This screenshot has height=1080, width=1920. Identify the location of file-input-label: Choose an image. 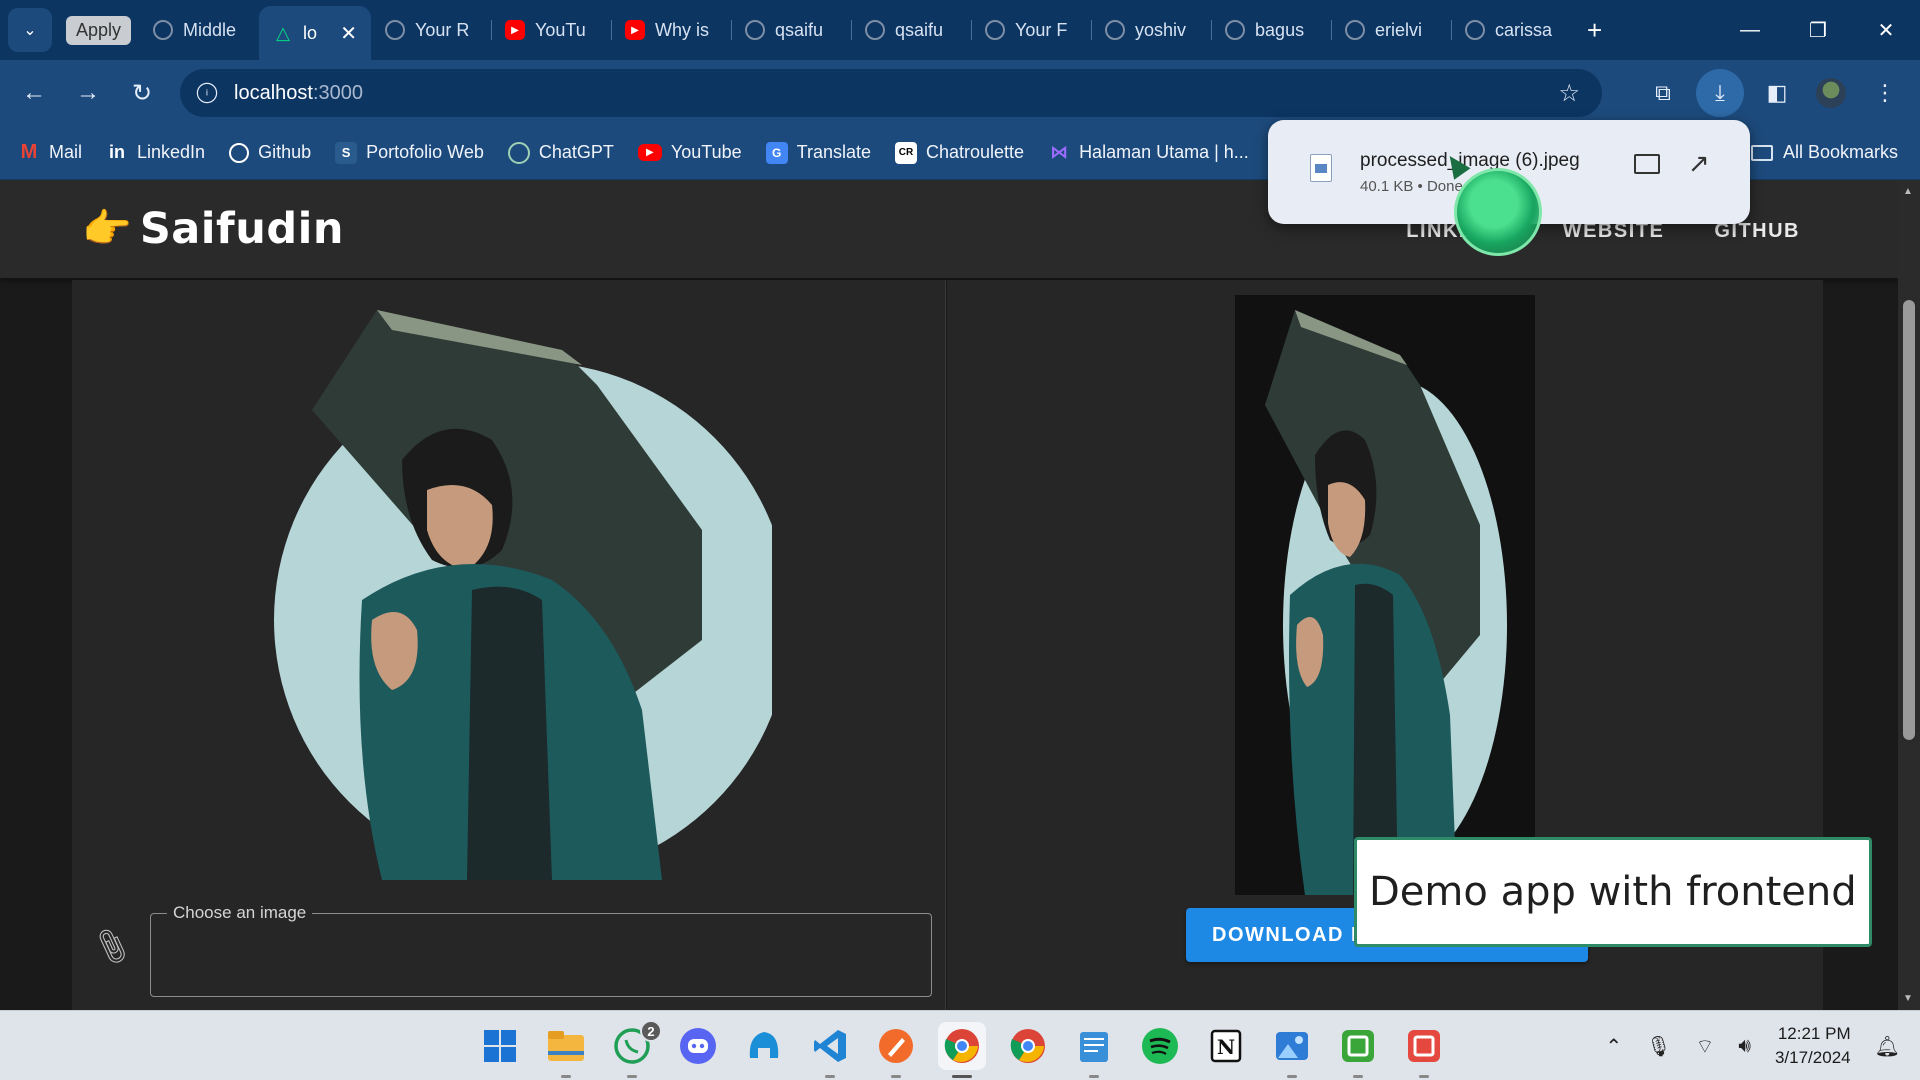
(240, 913).